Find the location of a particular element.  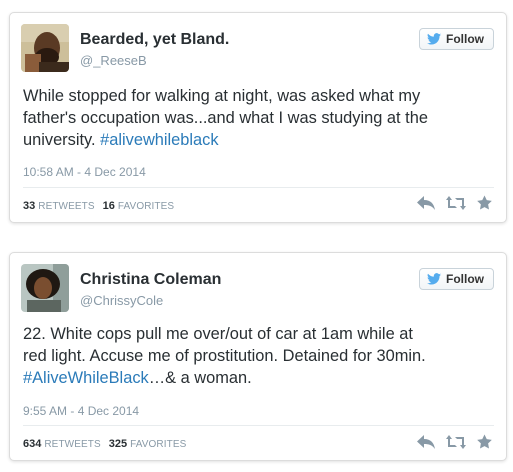

tweet-text-plain: …& a woman. is located at coordinates (200, 378).